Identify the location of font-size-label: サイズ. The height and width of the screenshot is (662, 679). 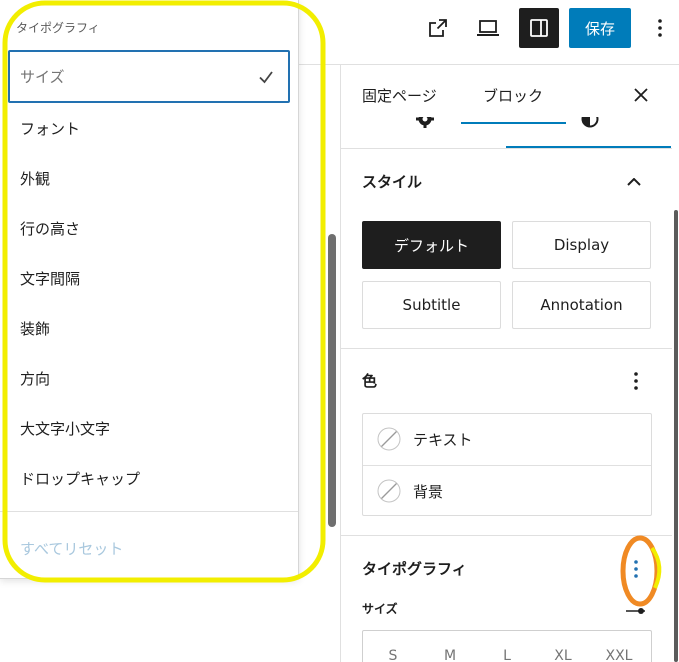
(380, 609).